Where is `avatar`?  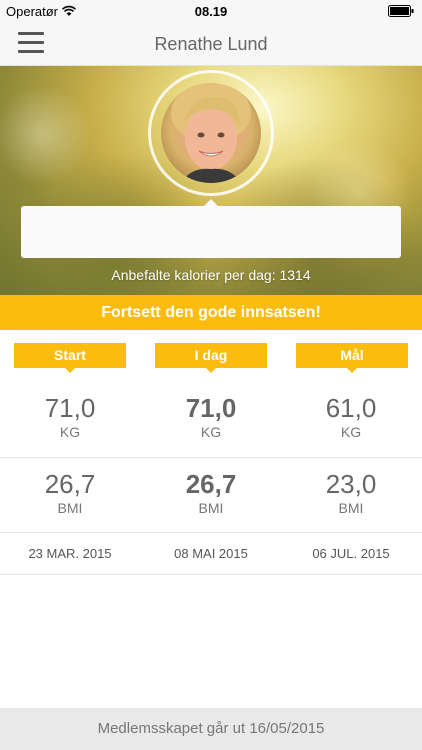
avatar is located at coordinates (211, 133).